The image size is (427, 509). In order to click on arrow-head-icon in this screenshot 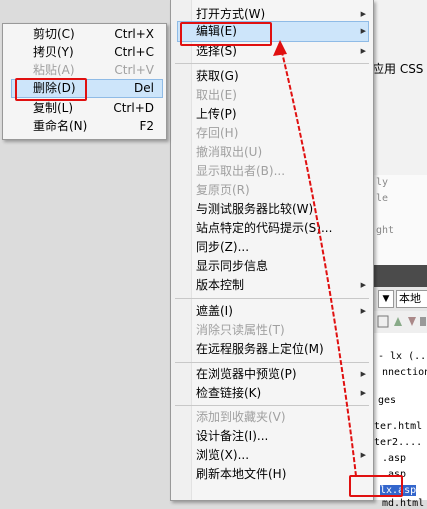, I will do `click(280, 48)`.